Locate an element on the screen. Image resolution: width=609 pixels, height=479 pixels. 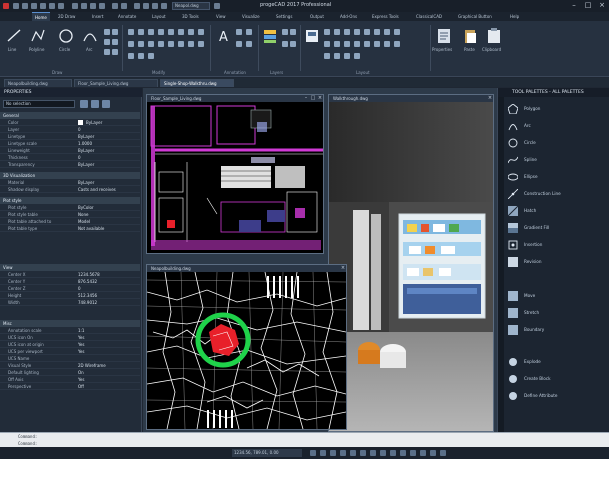
align-icon is located at coordinates (141, 56).